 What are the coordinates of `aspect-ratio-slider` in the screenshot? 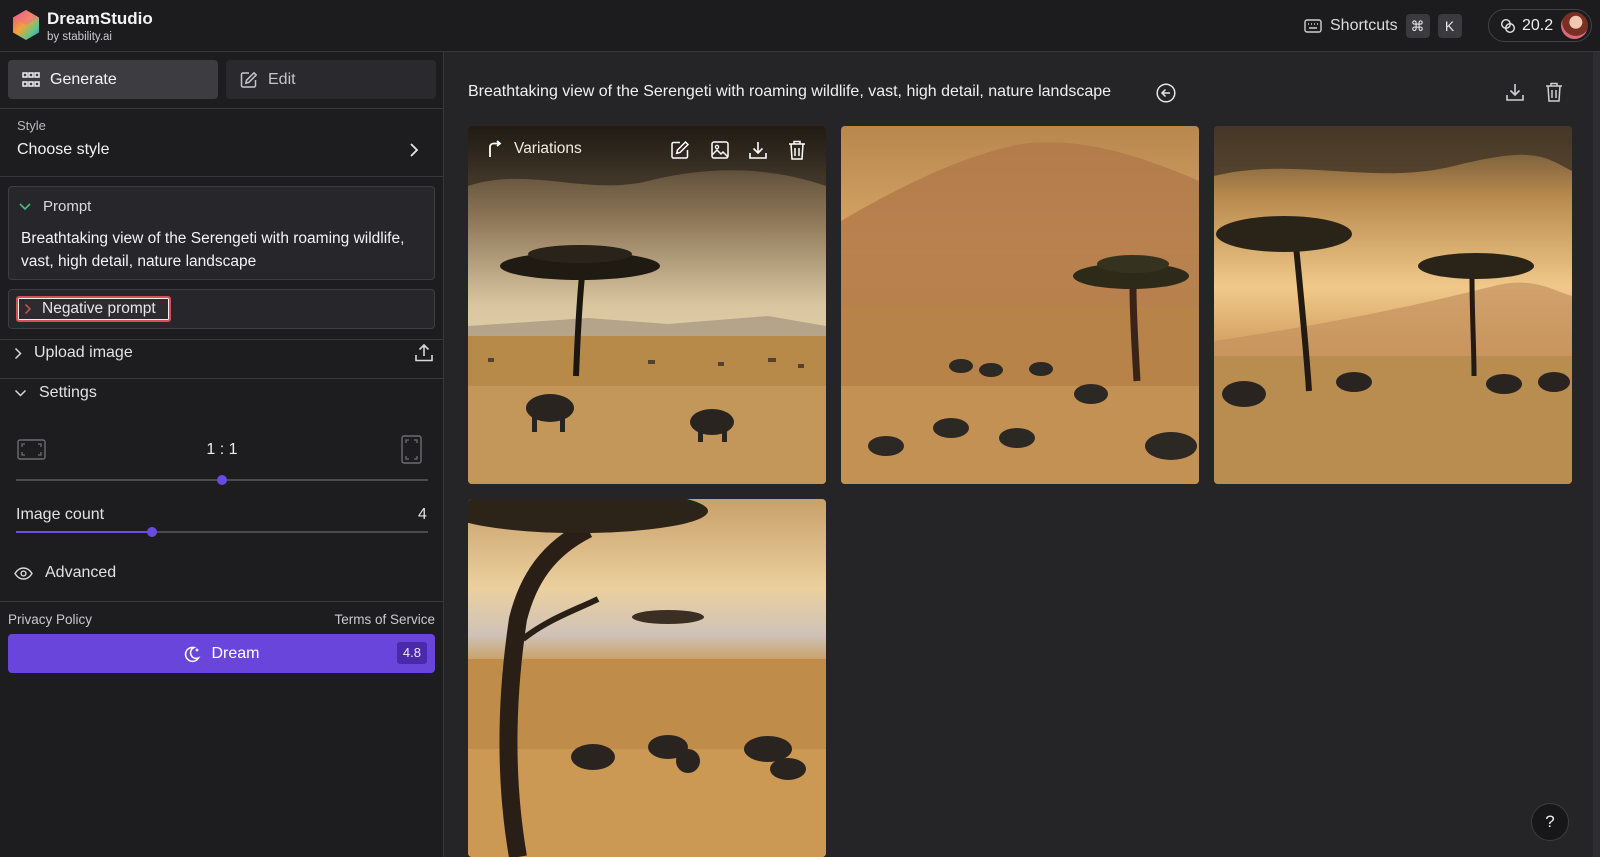 It's located at (222, 480).